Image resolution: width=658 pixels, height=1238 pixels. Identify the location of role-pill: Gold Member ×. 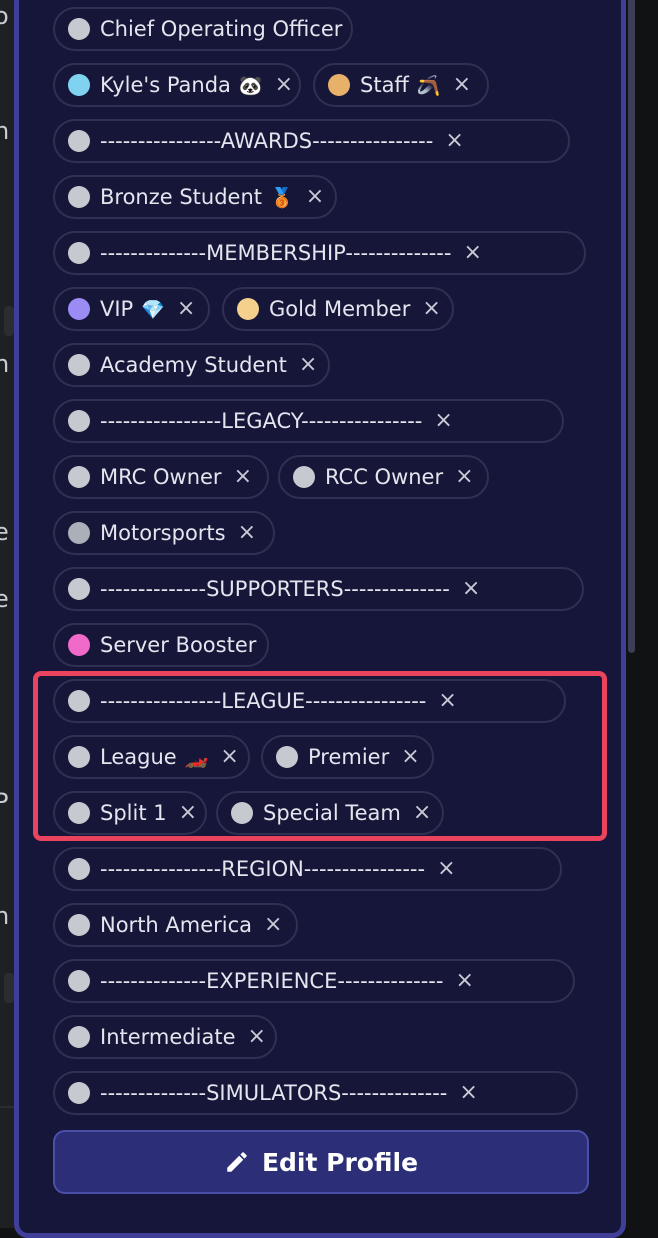
(338, 309).